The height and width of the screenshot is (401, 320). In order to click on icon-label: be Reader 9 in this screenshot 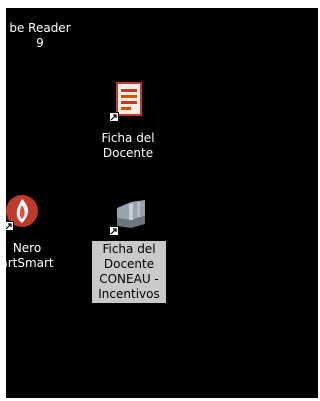, I will do `click(41, 36)`.